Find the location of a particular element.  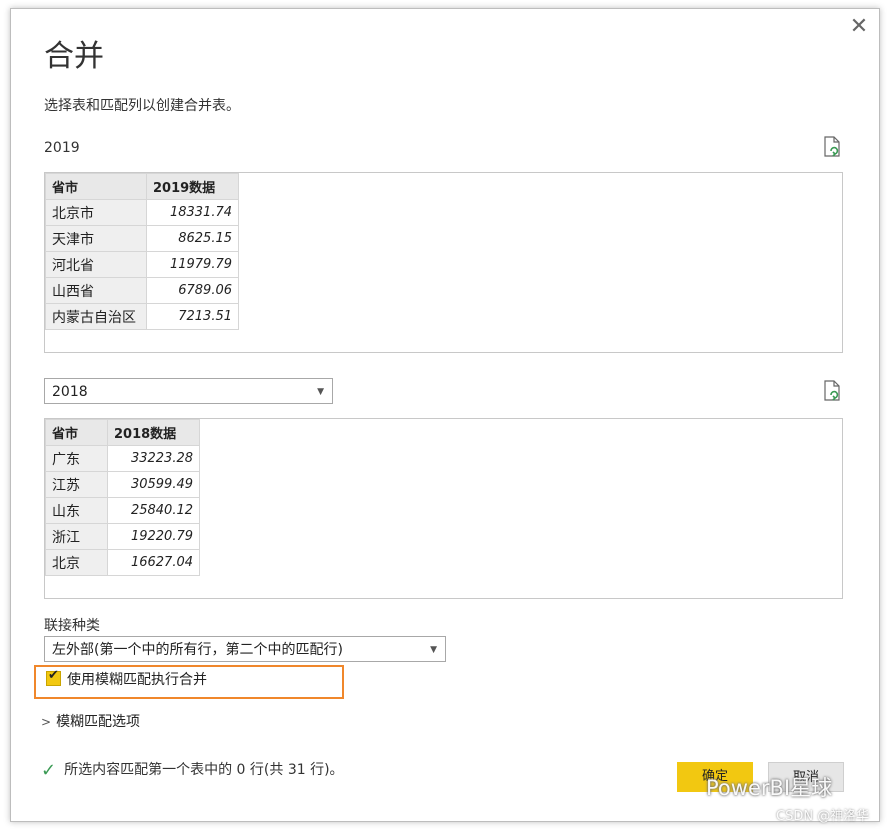

table-row: 北京市 18331.74 is located at coordinates (142, 212).